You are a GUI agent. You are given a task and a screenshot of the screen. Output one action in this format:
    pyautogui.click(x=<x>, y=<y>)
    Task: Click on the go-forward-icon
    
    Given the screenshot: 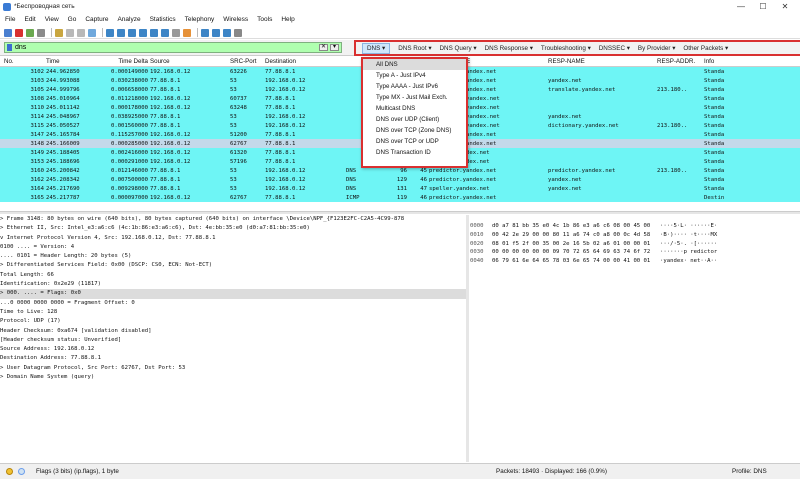 What is the action you would take?
    pyautogui.click(x=132, y=32)
    